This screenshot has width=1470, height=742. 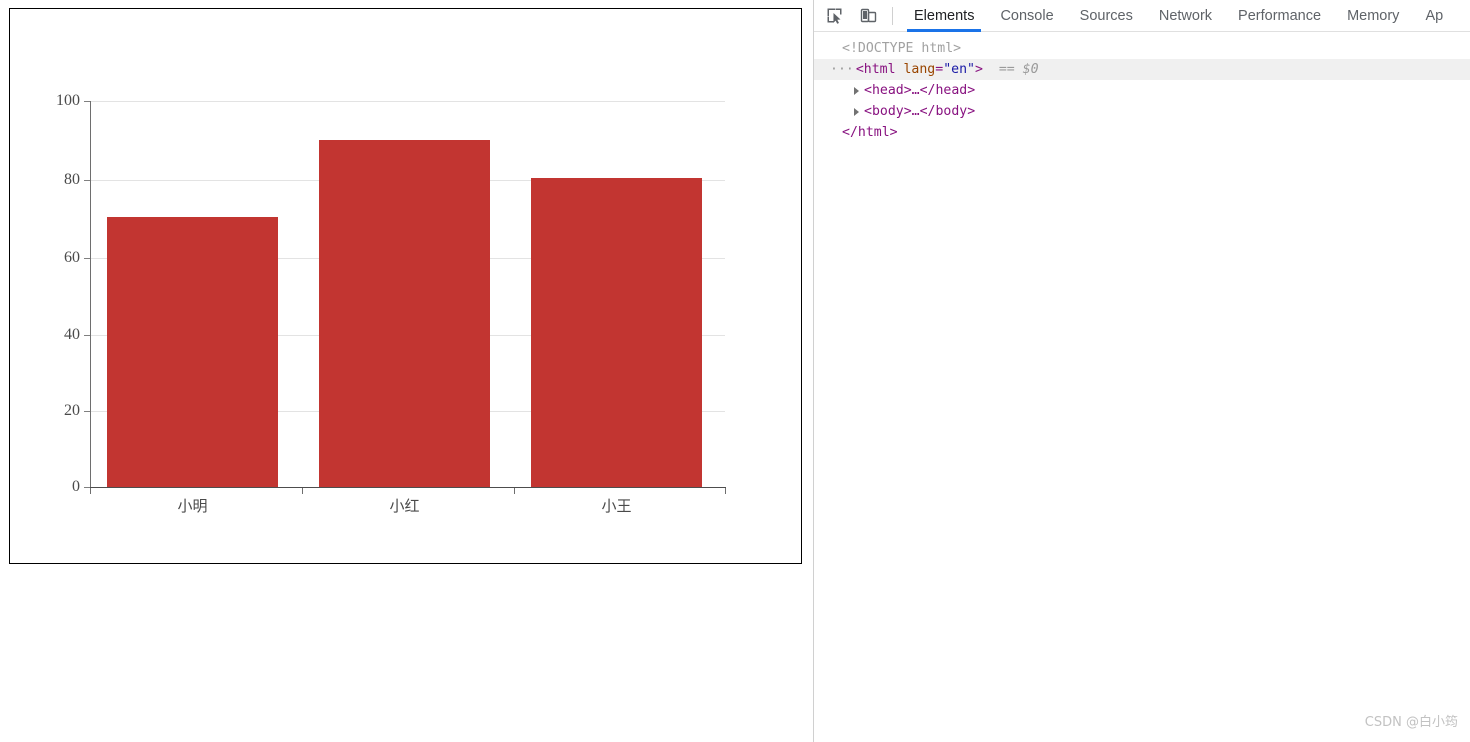 I want to click on tab-application: Ap, so click(x=1434, y=16).